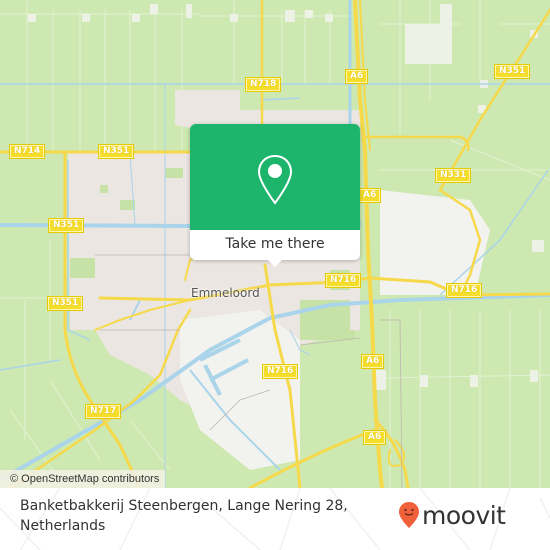 This screenshot has height=550, width=550. I want to click on map-attribution: © OpenStreetMap contributors, so click(83, 479).